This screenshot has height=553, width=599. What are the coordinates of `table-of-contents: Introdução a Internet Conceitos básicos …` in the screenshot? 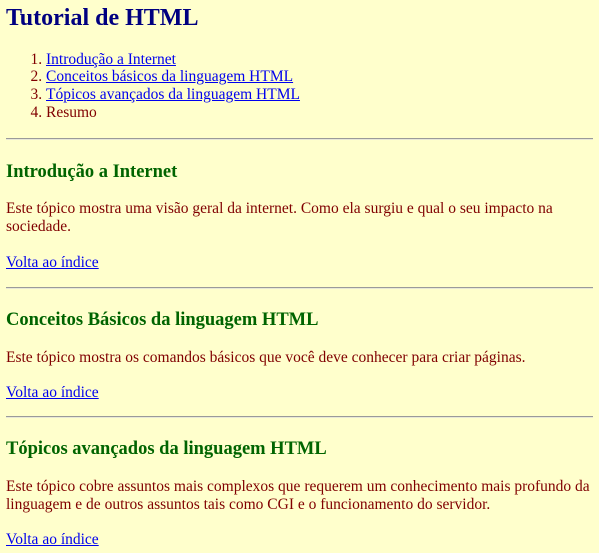 It's located at (299, 86).